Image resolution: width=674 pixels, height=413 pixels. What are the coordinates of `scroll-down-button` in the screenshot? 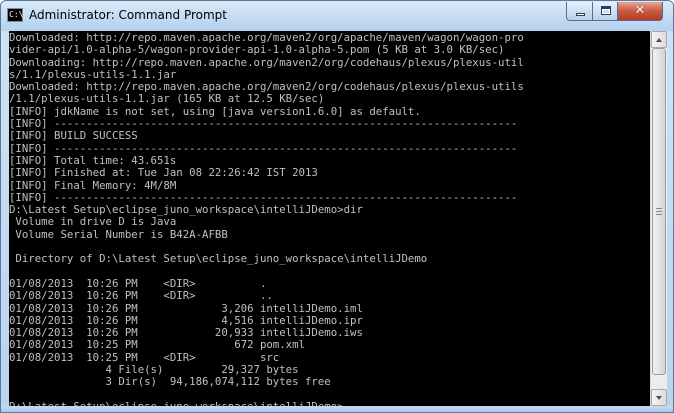 It's located at (659, 397).